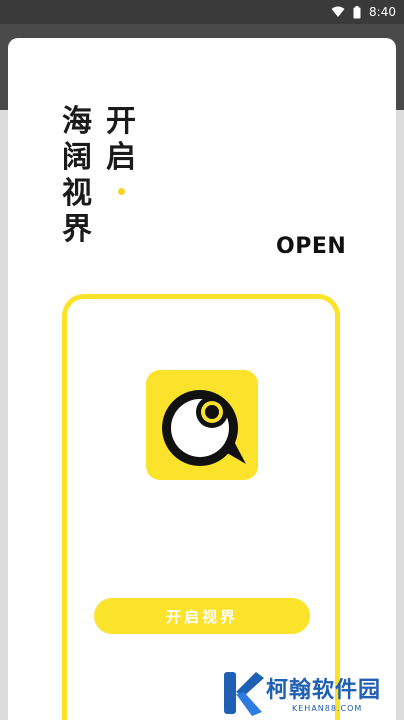  What do you see at coordinates (121, 121) in the screenshot?
I see `title-char: 开` at bounding box center [121, 121].